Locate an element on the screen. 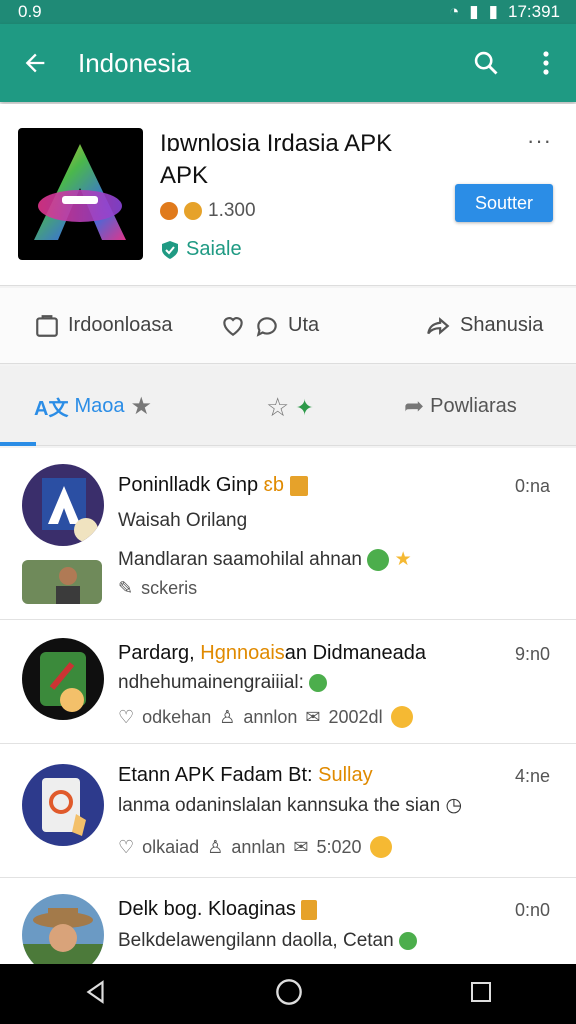 The image size is (576, 1024). battery-icon: ▮ is located at coordinates (493, 11).